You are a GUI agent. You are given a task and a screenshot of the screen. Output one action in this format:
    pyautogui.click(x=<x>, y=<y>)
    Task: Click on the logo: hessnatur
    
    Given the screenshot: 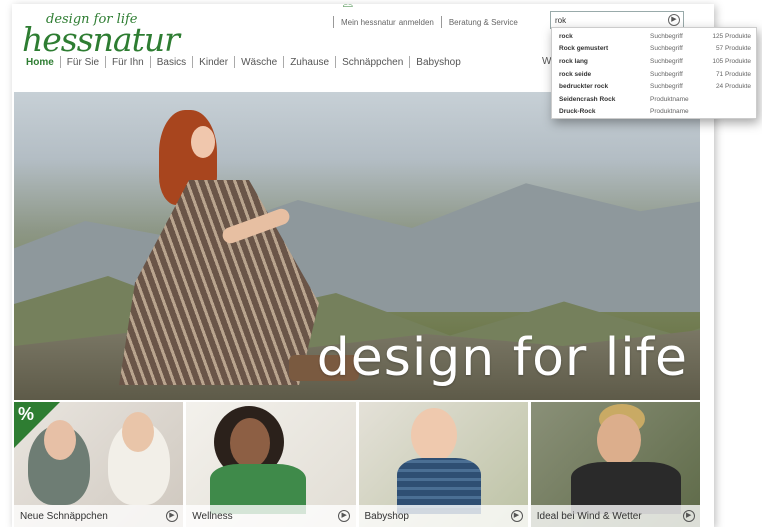 What is the action you would take?
    pyautogui.click(x=101, y=39)
    